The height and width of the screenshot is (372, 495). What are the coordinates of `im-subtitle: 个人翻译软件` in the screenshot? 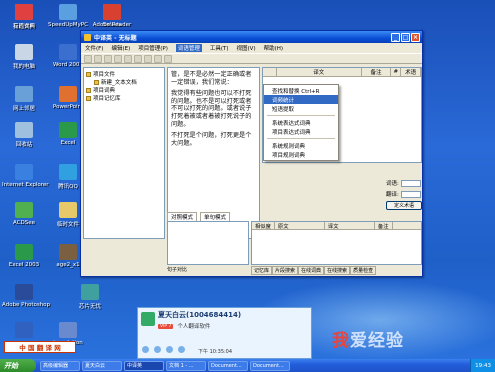 It's located at (194, 327).